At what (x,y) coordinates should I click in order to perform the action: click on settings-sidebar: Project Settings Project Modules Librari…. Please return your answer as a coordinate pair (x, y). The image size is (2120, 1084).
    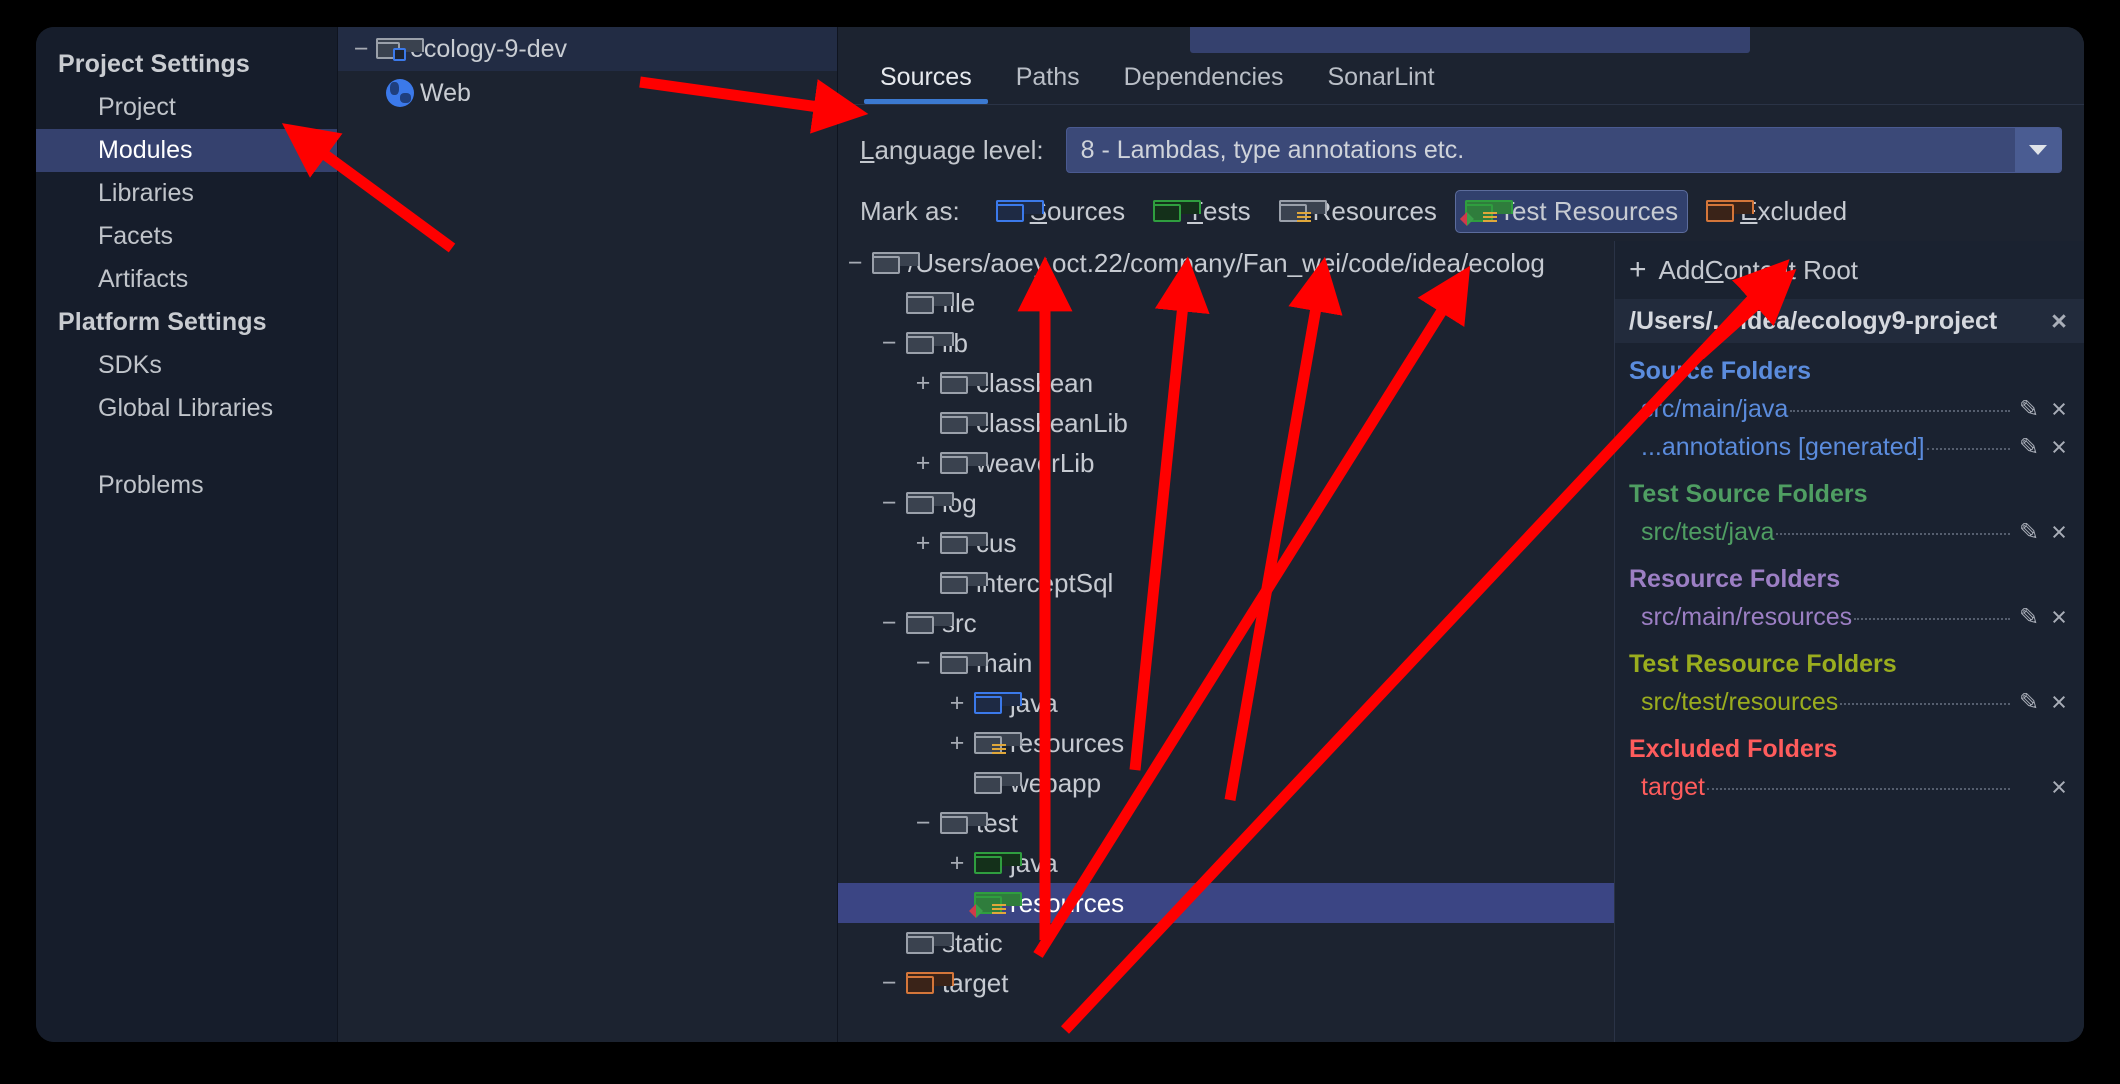
    Looking at the image, I should click on (187, 534).